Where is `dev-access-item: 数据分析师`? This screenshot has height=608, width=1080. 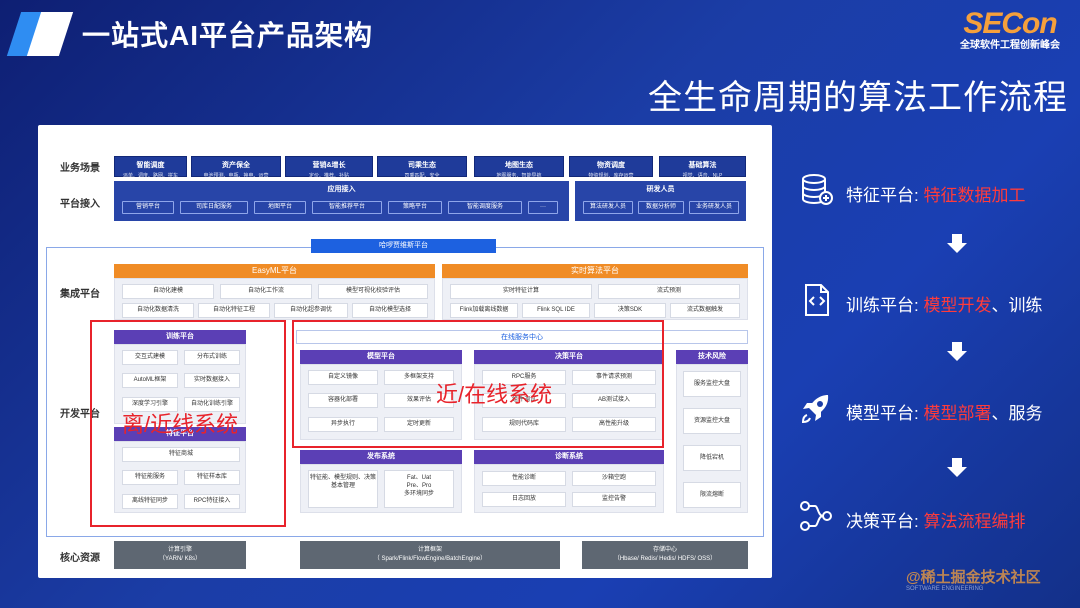 dev-access-item: 数据分析师 is located at coordinates (661, 207).